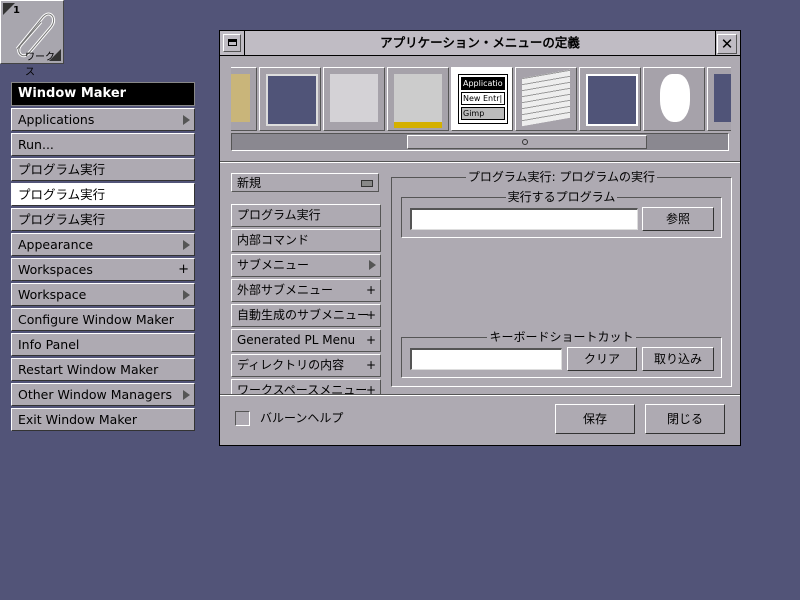 Image resolution: width=800 pixels, height=600 pixels. Describe the element at coordinates (678, 359) in the screenshot. I see `capture-button: 取り込み` at that location.